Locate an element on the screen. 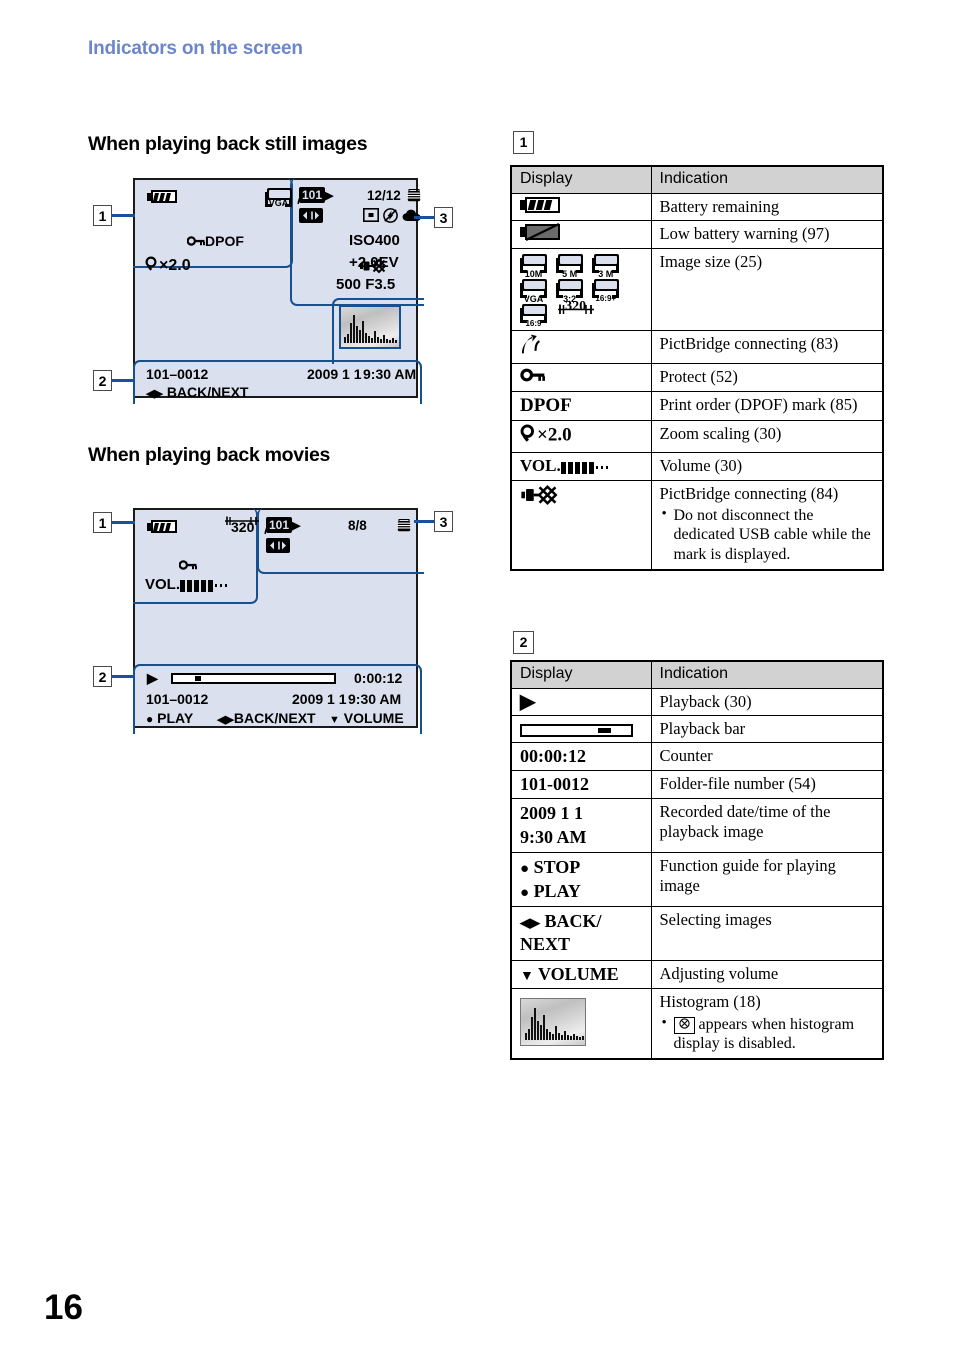 The width and height of the screenshot is (954, 1357). cell-indication: Low battery warning (97) is located at coordinates (767, 234).